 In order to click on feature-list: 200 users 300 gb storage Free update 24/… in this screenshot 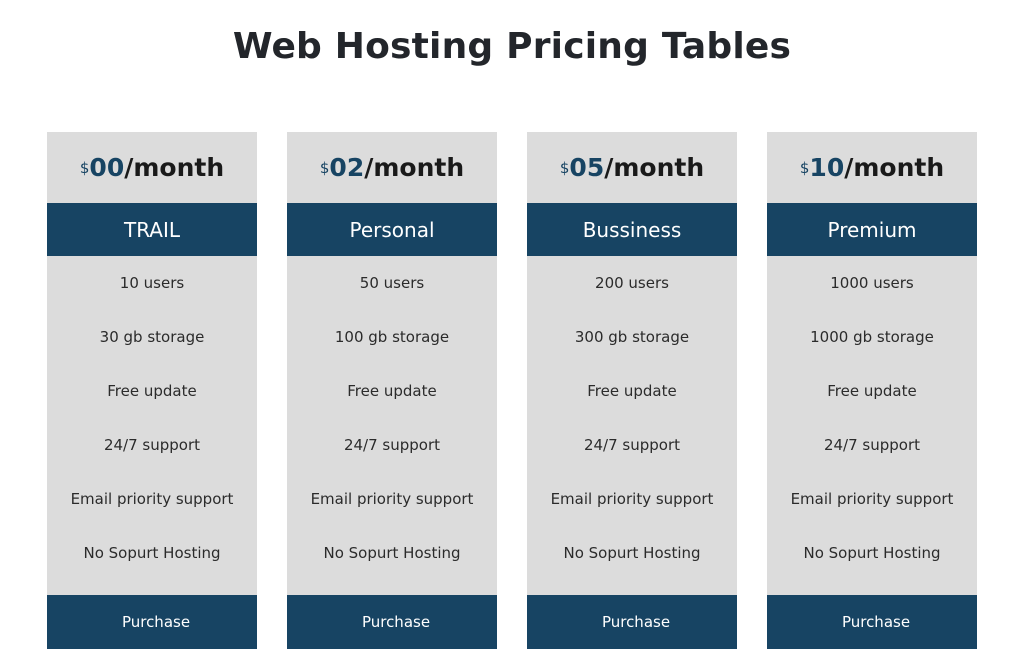, I will do `click(632, 418)`.